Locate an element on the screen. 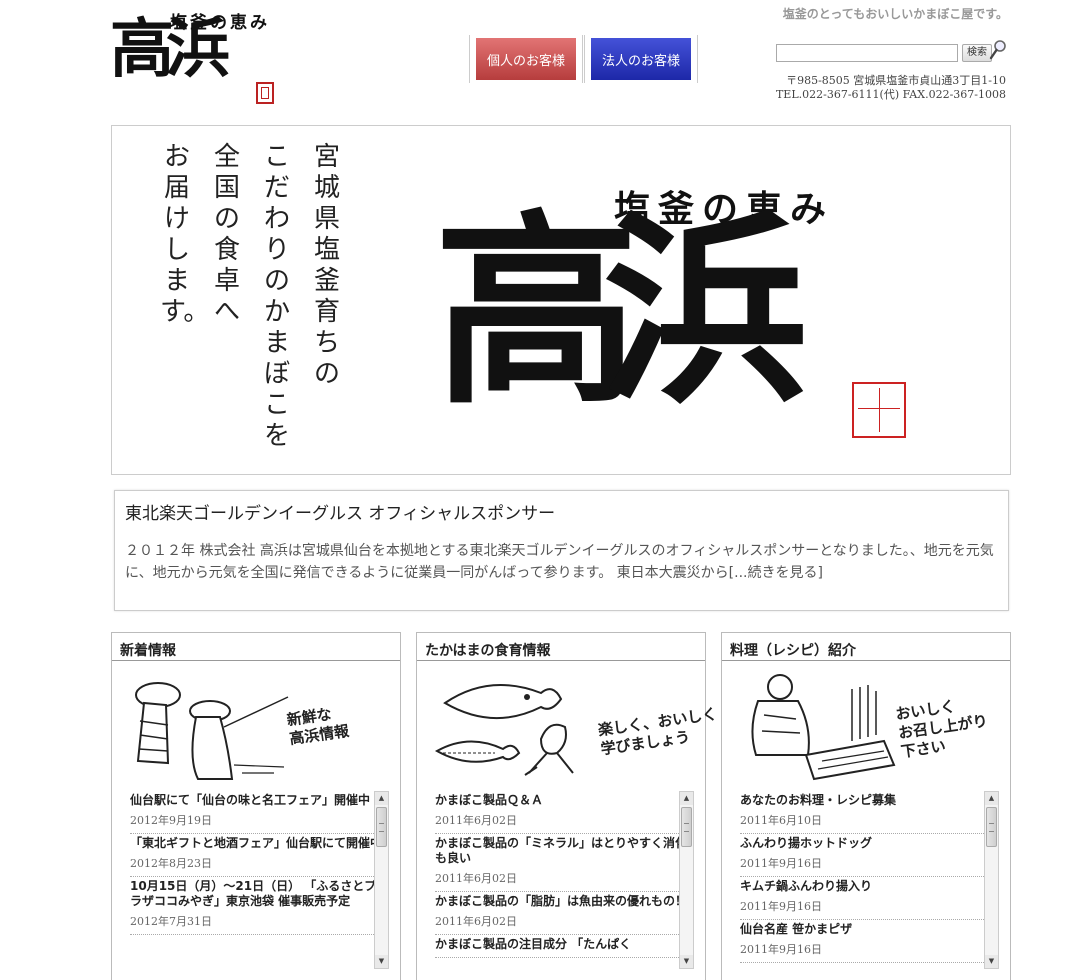 This screenshot has width=1072, height=980. list-item-title: かまぼこ製品の注目成分 「たんぱく is located at coordinates (562, 944).